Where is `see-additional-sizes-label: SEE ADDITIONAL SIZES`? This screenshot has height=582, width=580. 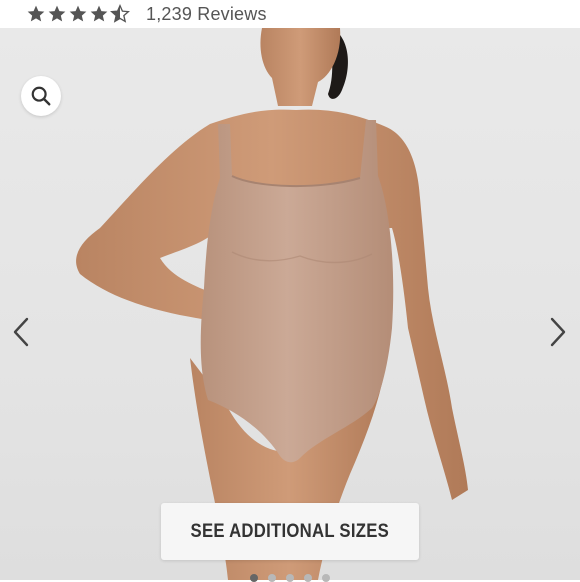 see-additional-sizes-label: SEE ADDITIONAL SIZES is located at coordinates (290, 531).